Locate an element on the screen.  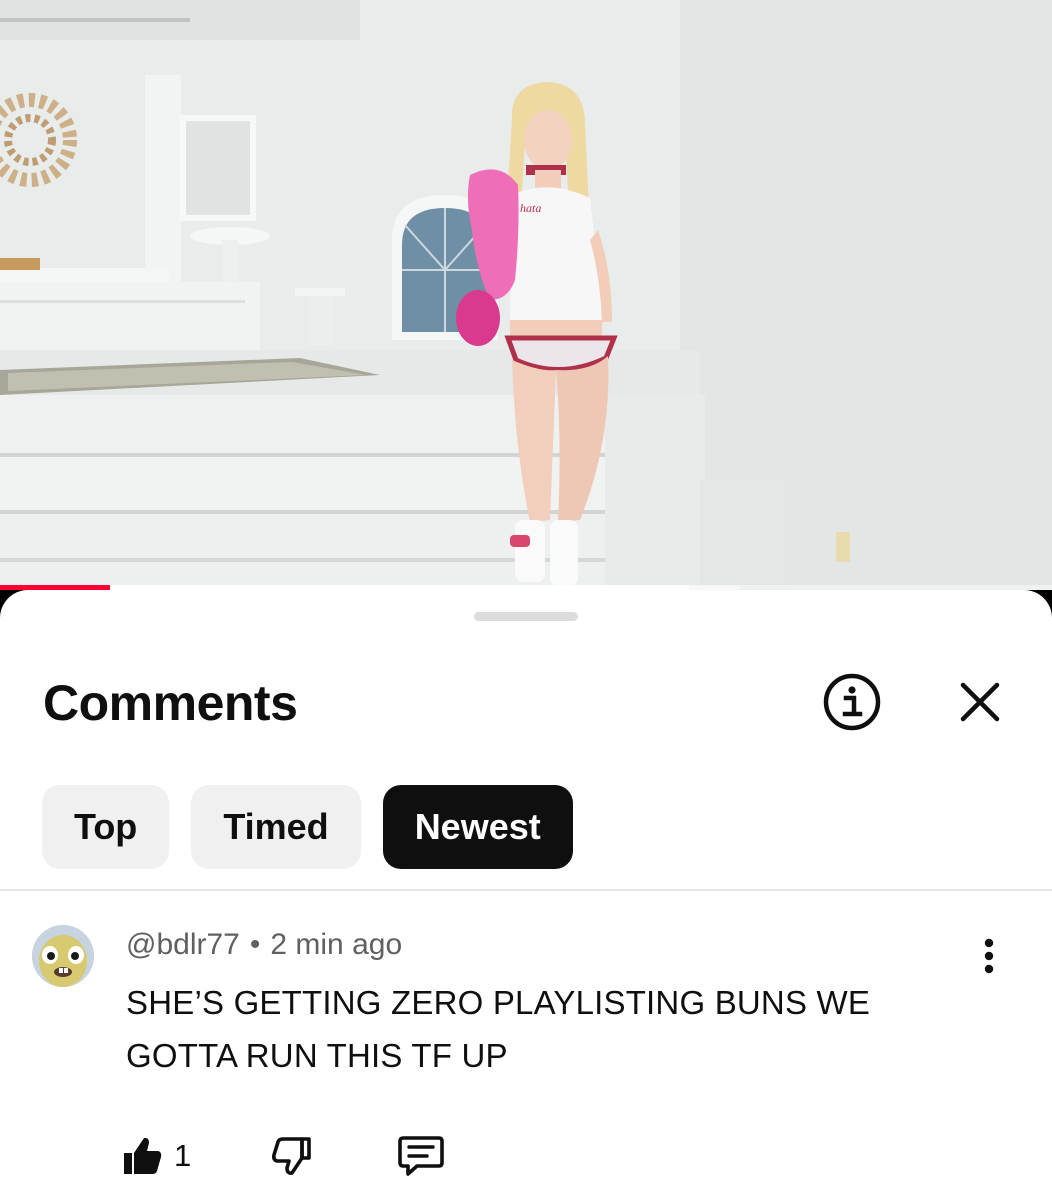
info-circle-icon is located at coordinates (852, 702).